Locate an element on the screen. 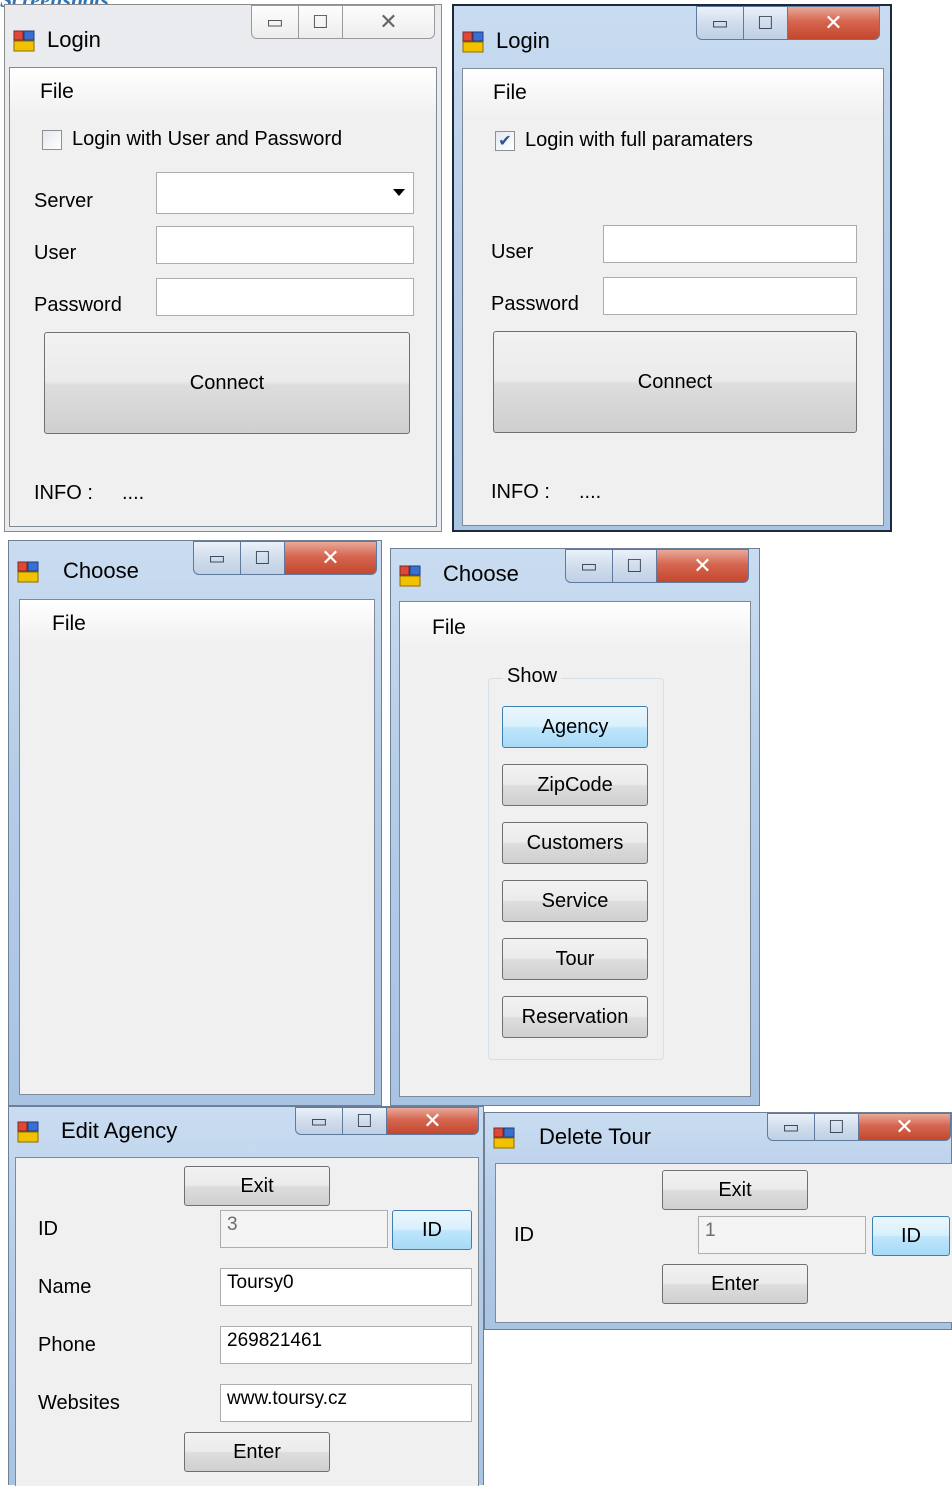  id-label: ID is located at coordinates (48, 1229).